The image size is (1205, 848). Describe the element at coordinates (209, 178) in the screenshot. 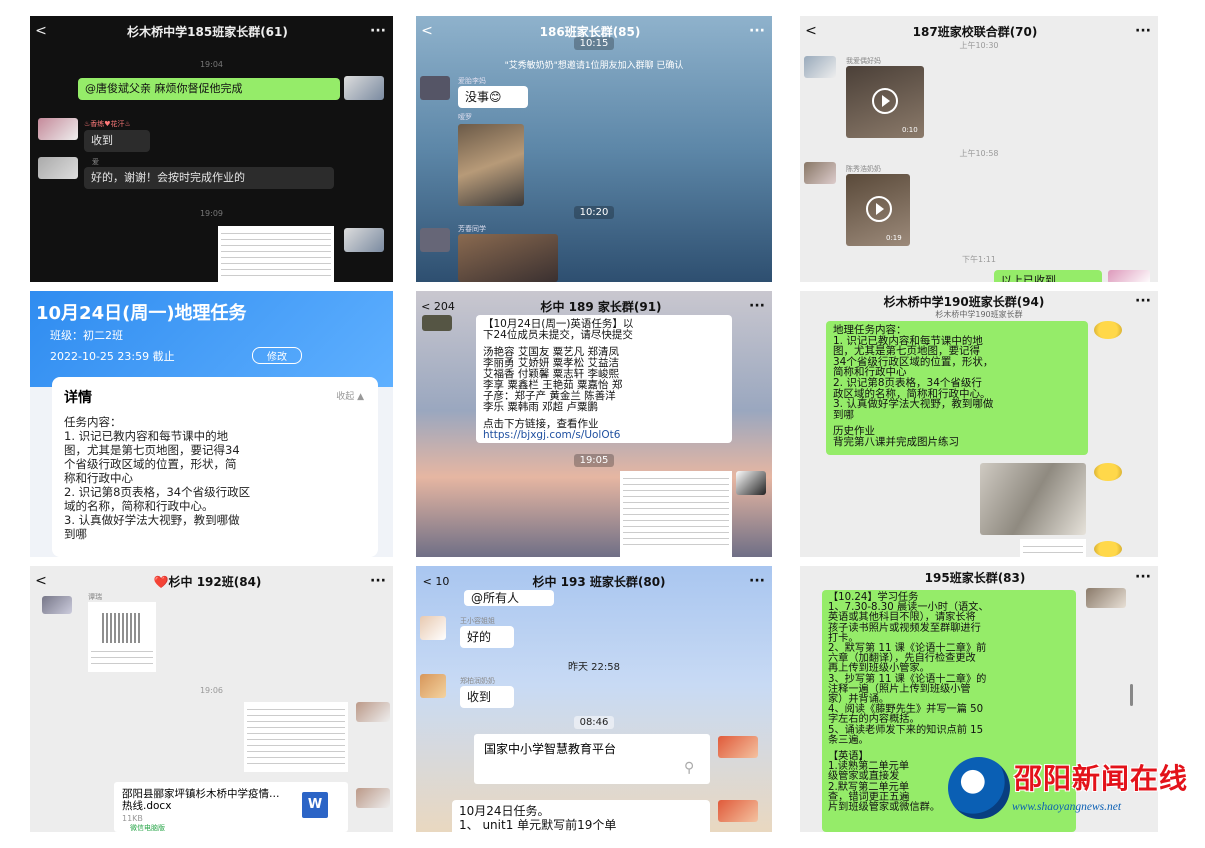

I see `message-bubble: 好的，谢谢！会按时完成作业的` at that location.